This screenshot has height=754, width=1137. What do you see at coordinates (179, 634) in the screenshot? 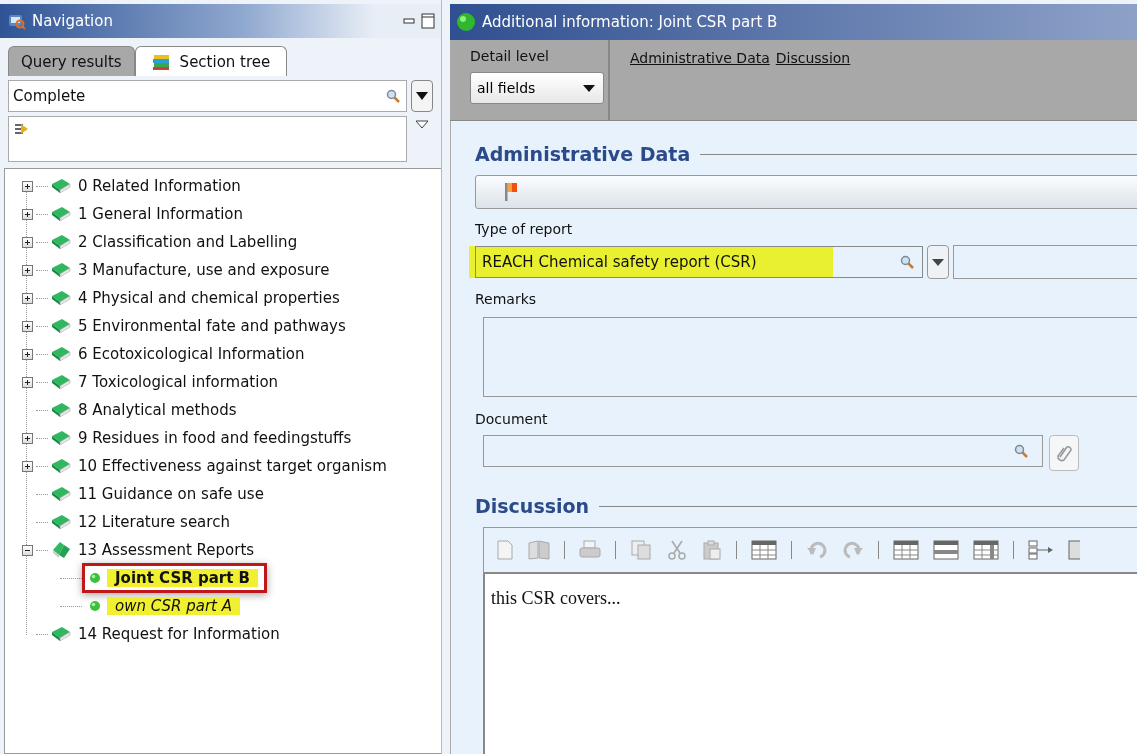
I see `tree-item: 14 Request for Information` at bounding box center [179, 634].